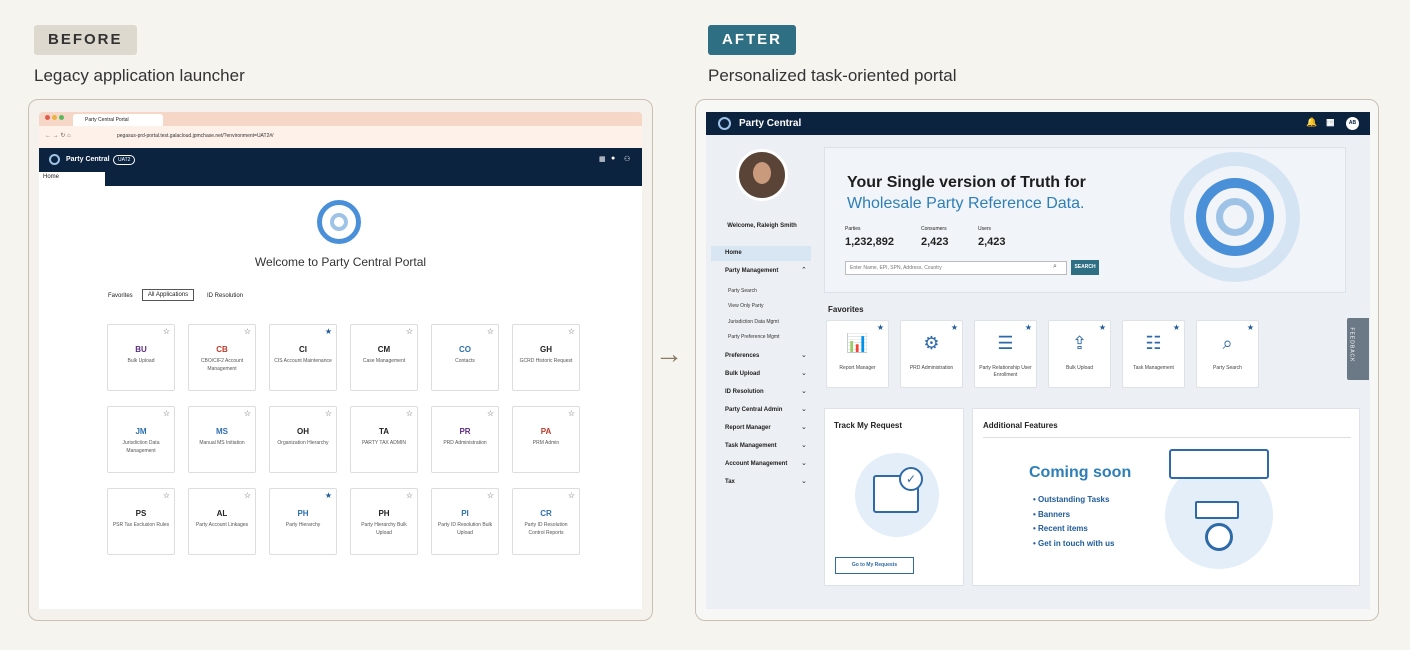 The image size is (1410, 650). Describe the element at coordinates (761, 446) in the screenshot. I see `sidebar-item: Task Management` at that location.